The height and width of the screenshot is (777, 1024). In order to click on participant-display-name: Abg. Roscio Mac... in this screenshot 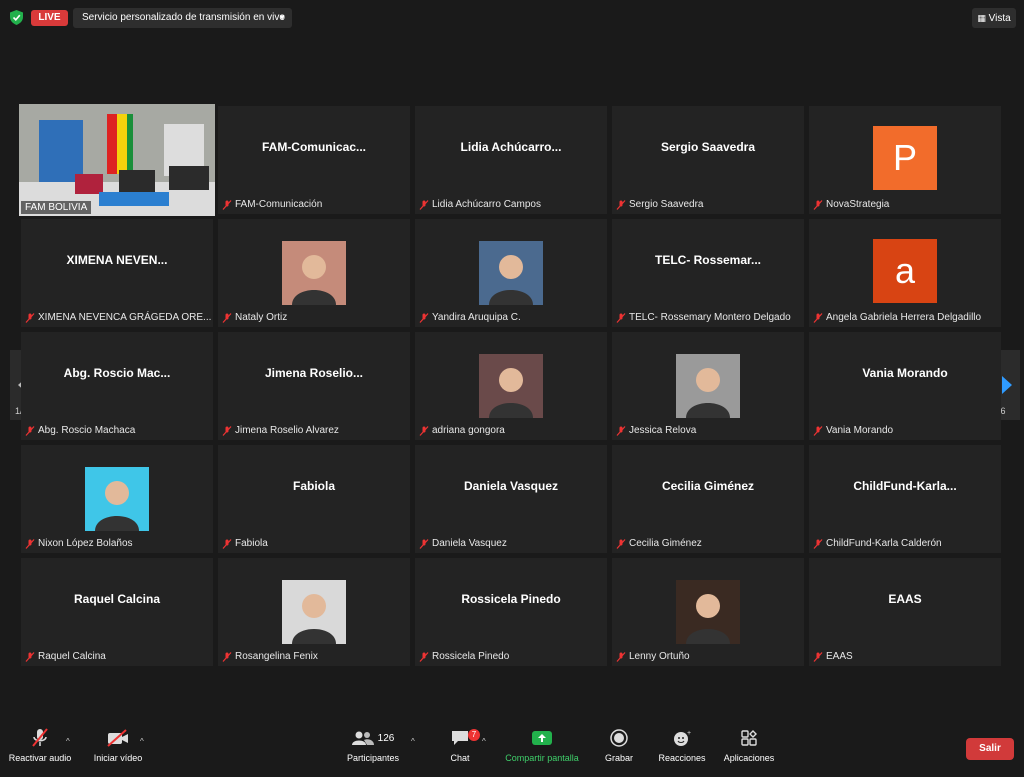, I will do `click(117, 373)`.